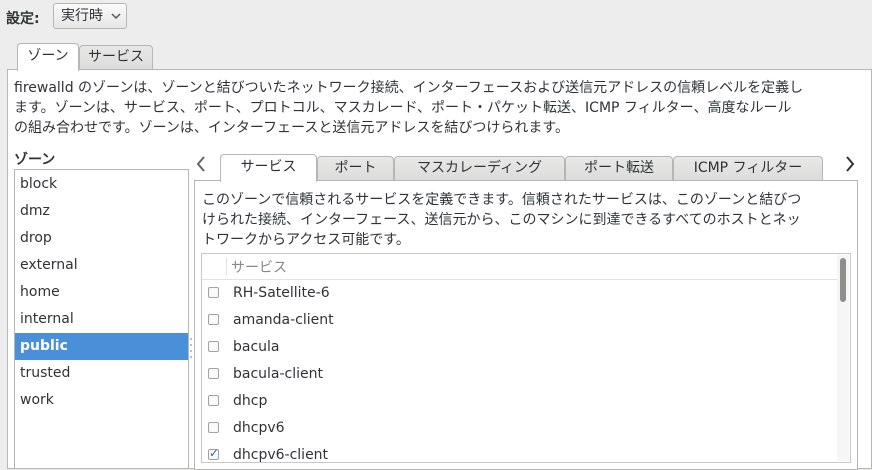 The height and width of the screenshot is (470, 872). What do you see at coordinates (520, 267) in the screenshot?
I see `services-column-header: サービス` at bounding box center [520, 267].